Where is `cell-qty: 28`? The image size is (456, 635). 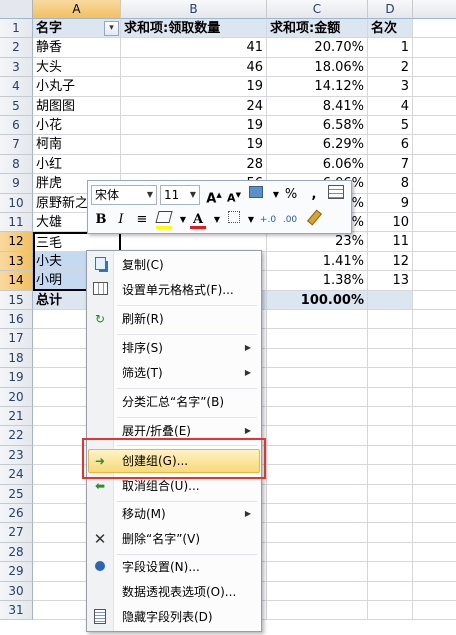
cell-qty: 28 is located at coordinates (194, 164).